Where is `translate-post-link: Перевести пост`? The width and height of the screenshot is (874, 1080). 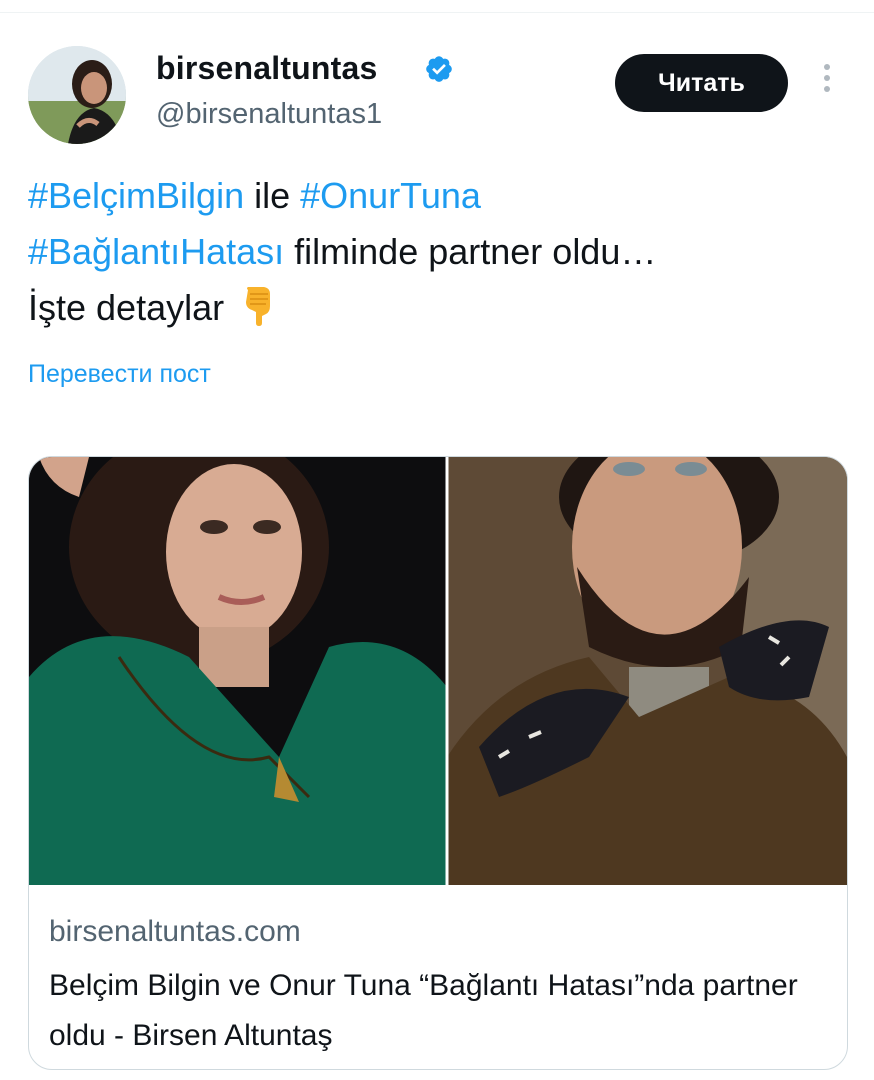 translate-post-link: Перевести пост is located at coordinates (119, 374).